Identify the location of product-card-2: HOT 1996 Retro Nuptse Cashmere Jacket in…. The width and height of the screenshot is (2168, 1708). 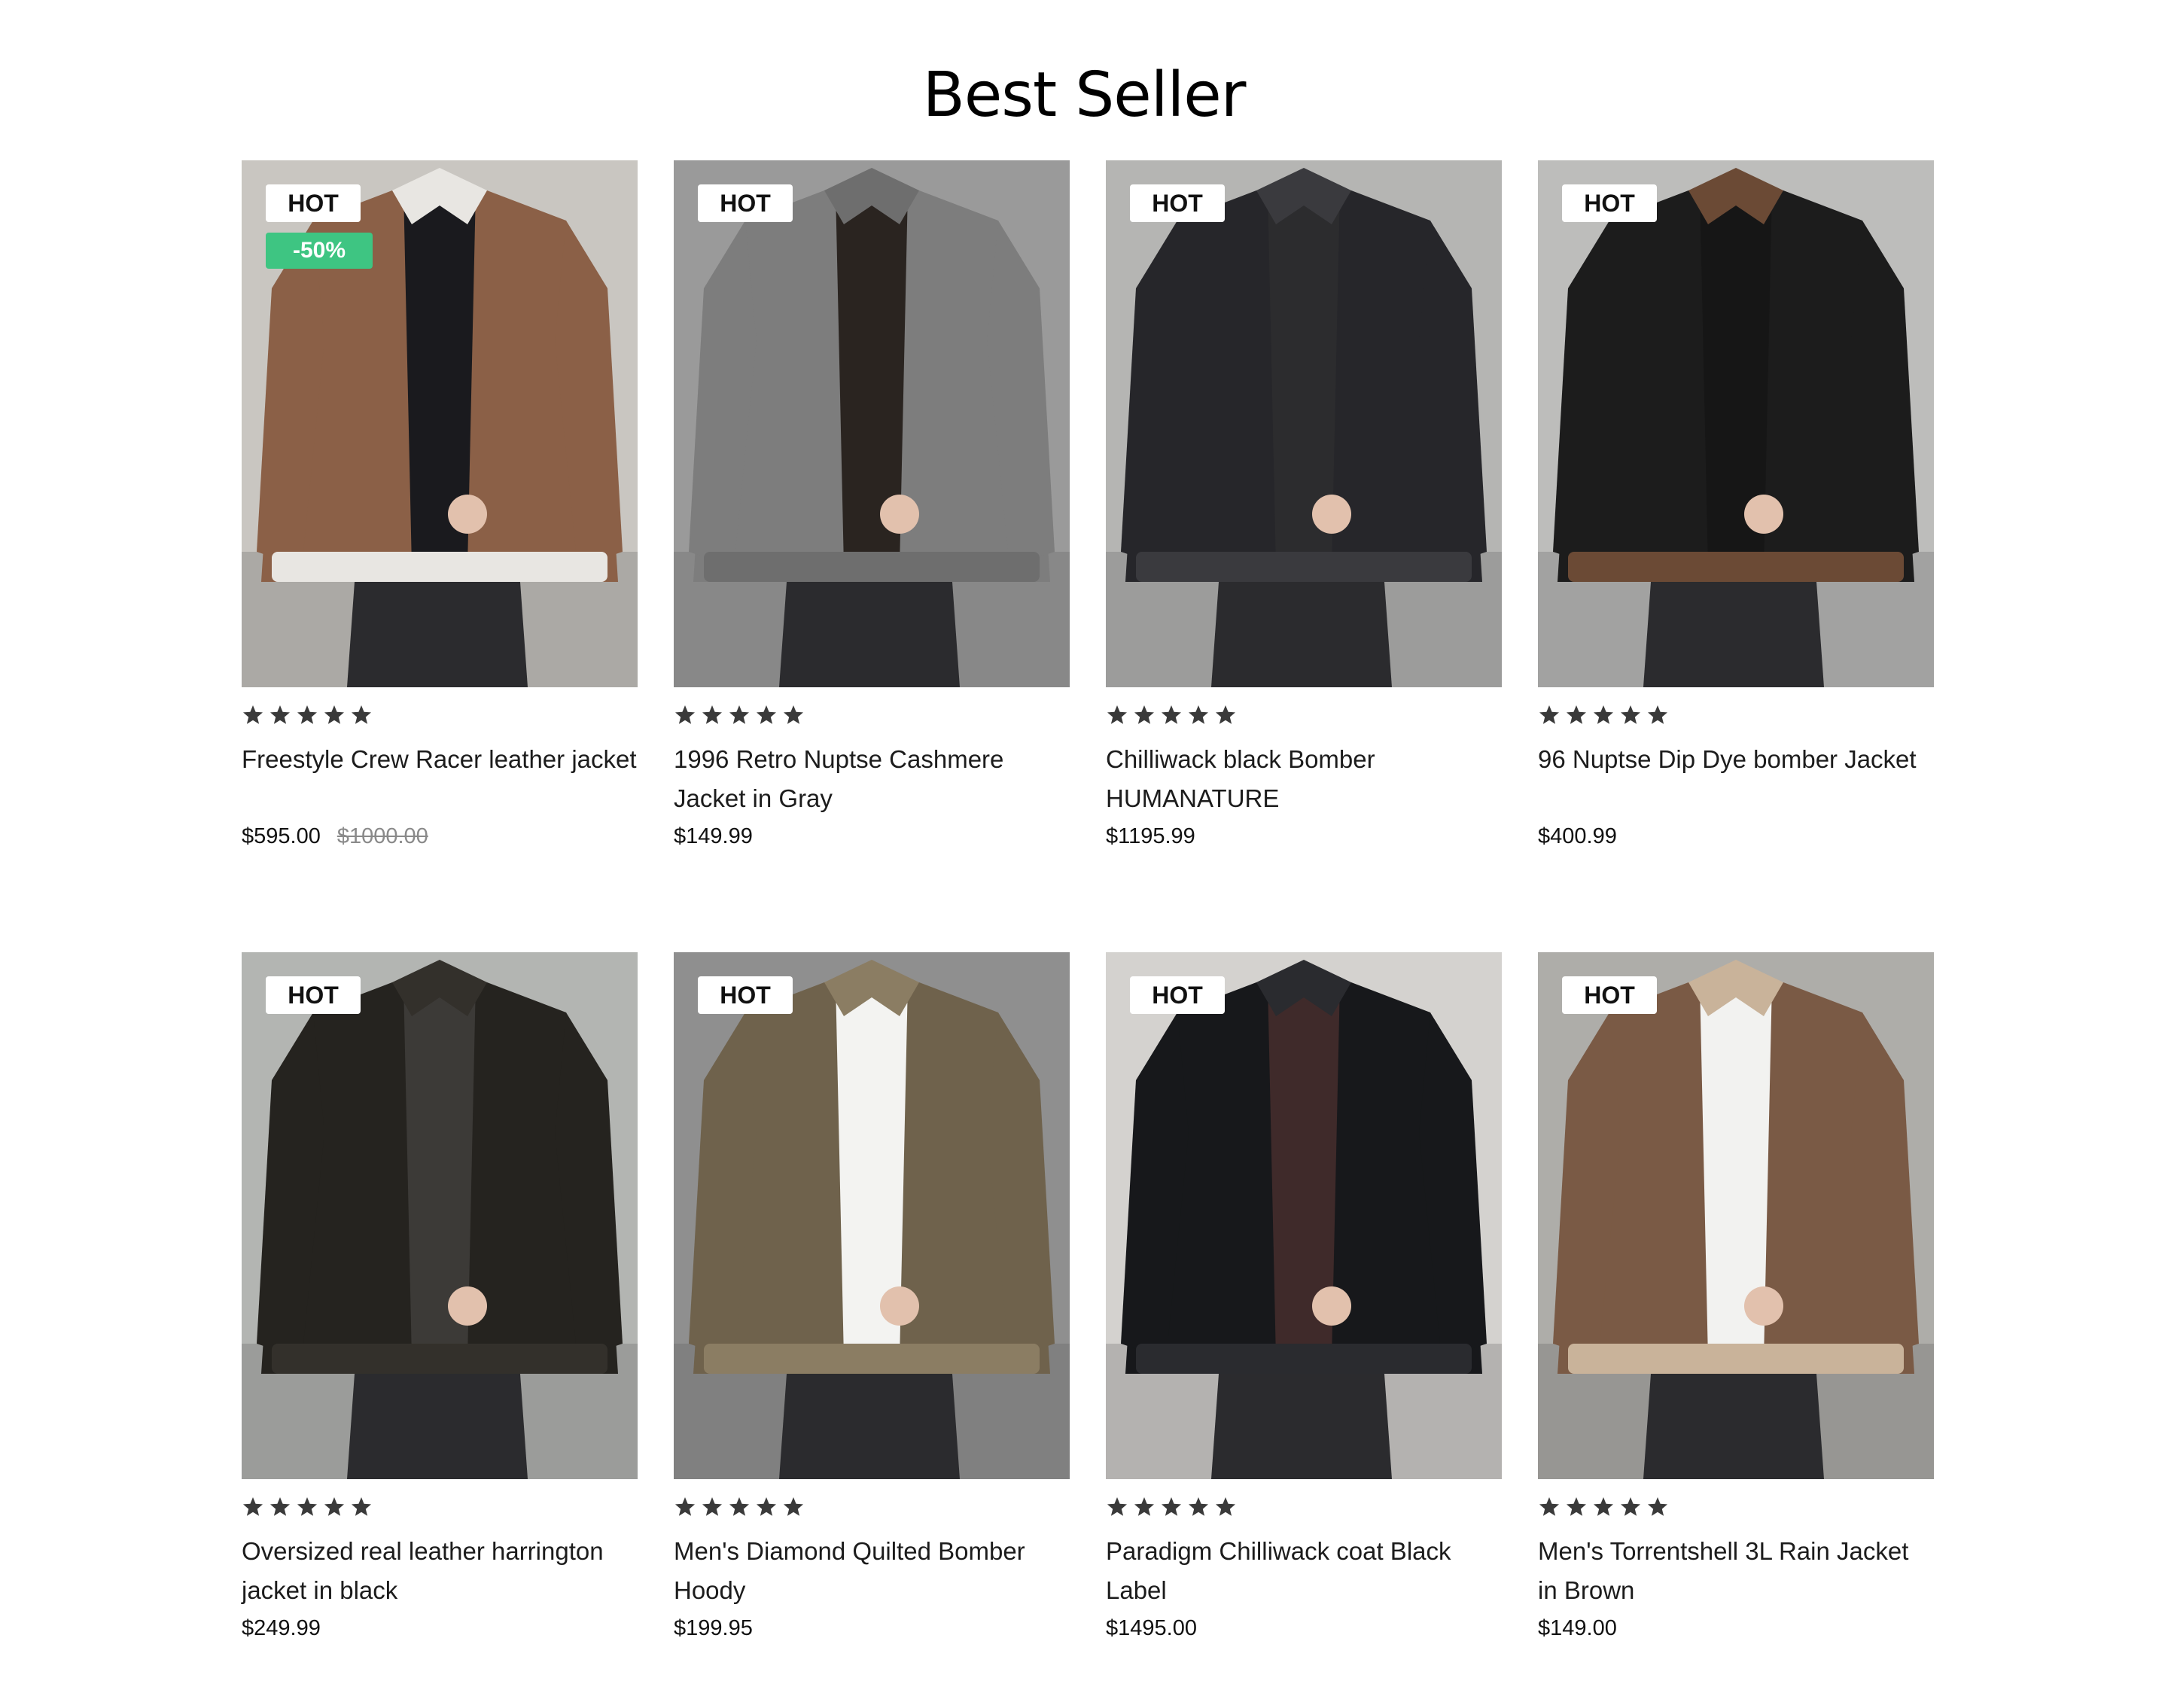
(872, 543).